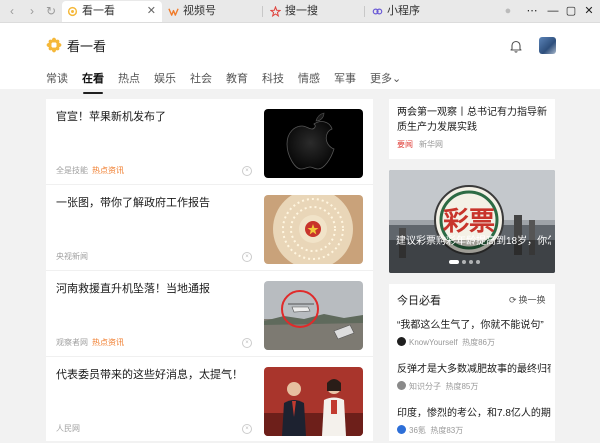  I want to click on tab-label: 看一看, so click(98, 11).